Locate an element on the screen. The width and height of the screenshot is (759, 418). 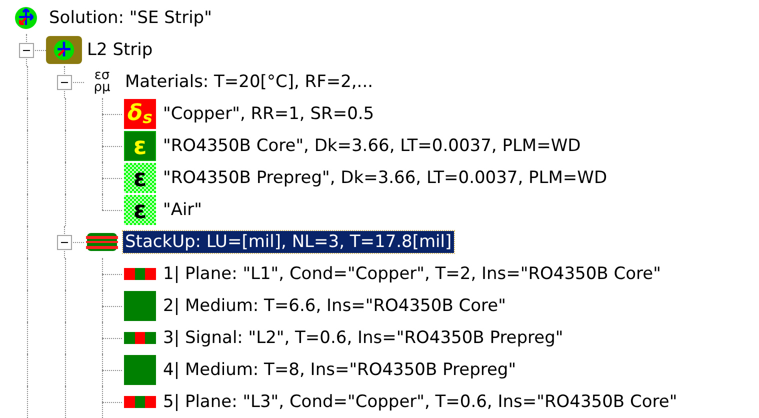
conductor-icon: δ$_{s}$ is located at coordinates (140, 114).